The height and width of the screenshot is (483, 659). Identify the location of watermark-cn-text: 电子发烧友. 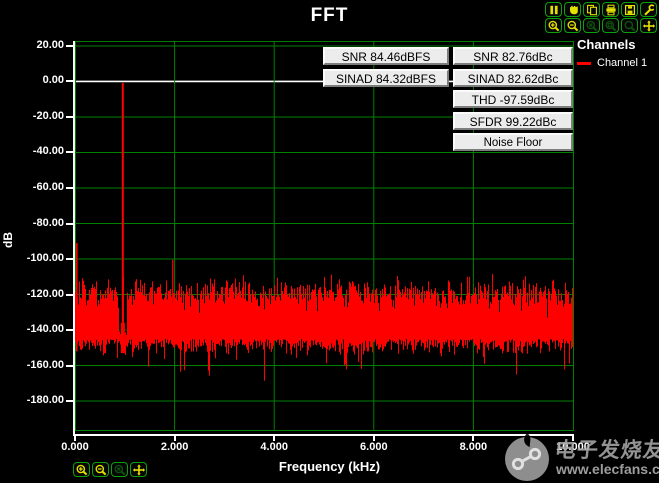
(606, 450).